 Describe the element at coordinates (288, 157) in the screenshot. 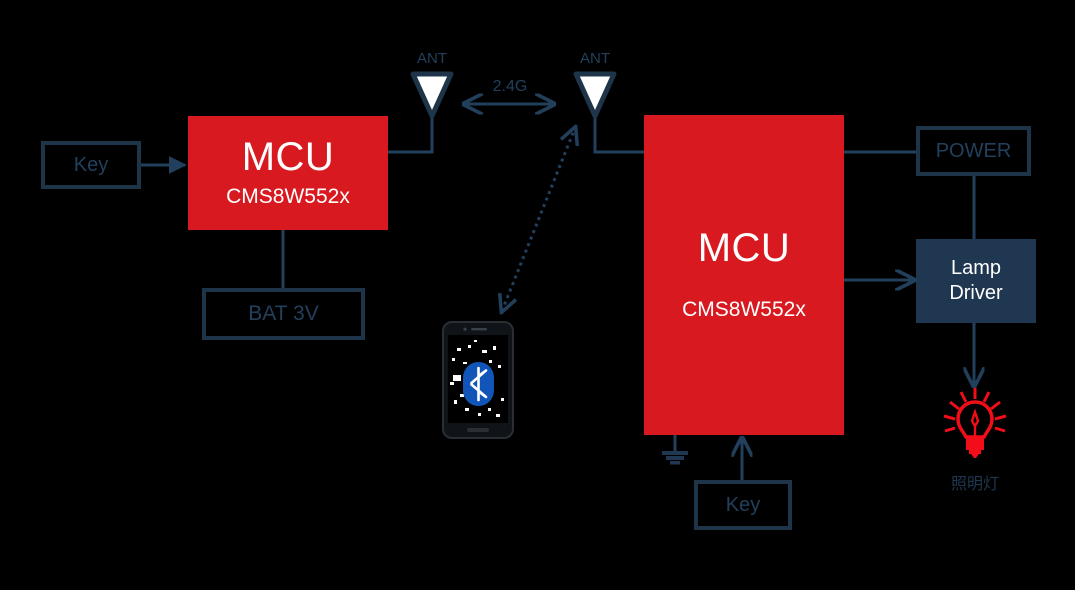

I see `block-mcu-left-title: MCU` at that location.